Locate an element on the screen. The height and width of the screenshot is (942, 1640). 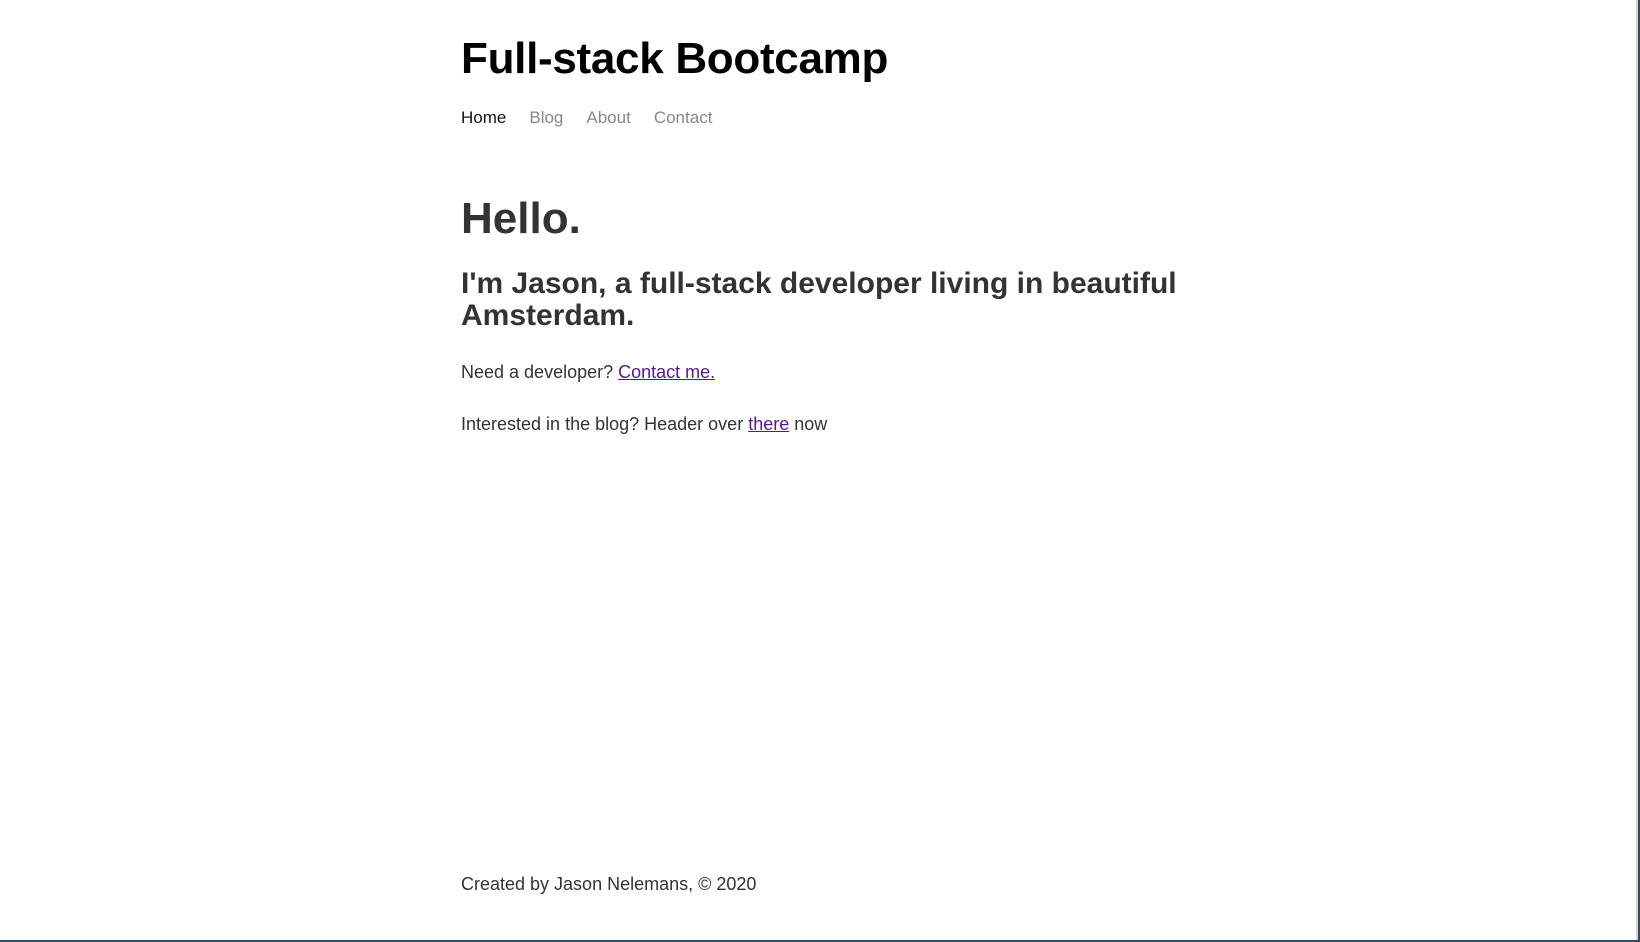
contact-prefix-text: Need a developer? is located at coordinates (540, 372).